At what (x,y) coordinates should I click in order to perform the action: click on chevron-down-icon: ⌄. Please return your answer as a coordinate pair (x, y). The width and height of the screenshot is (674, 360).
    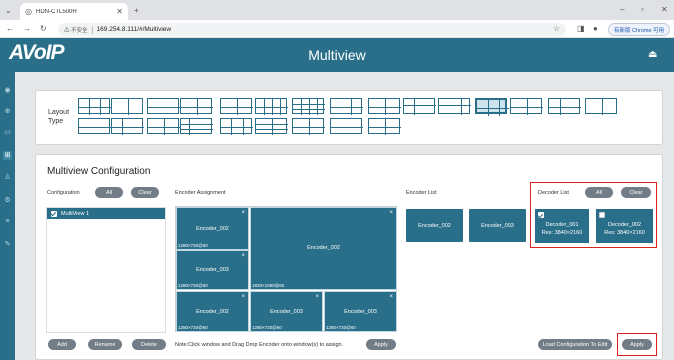
    Looking at the image, I should click on (8, 10).